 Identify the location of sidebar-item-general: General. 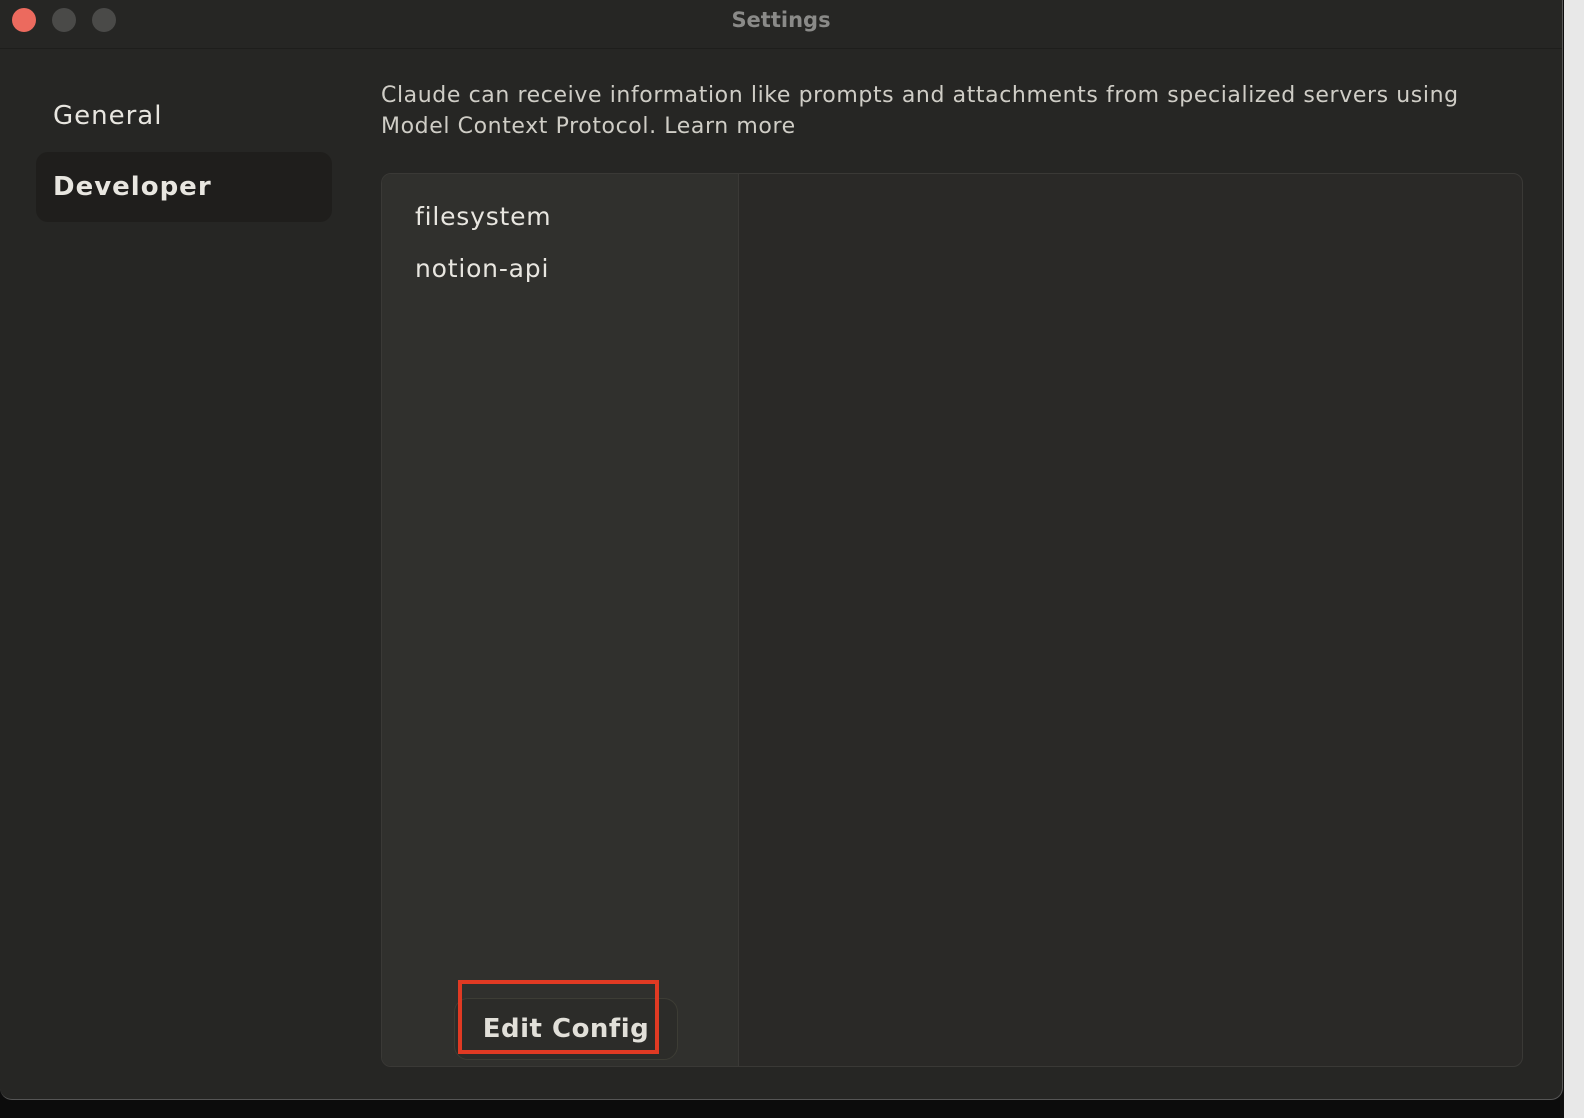
(184, 116).